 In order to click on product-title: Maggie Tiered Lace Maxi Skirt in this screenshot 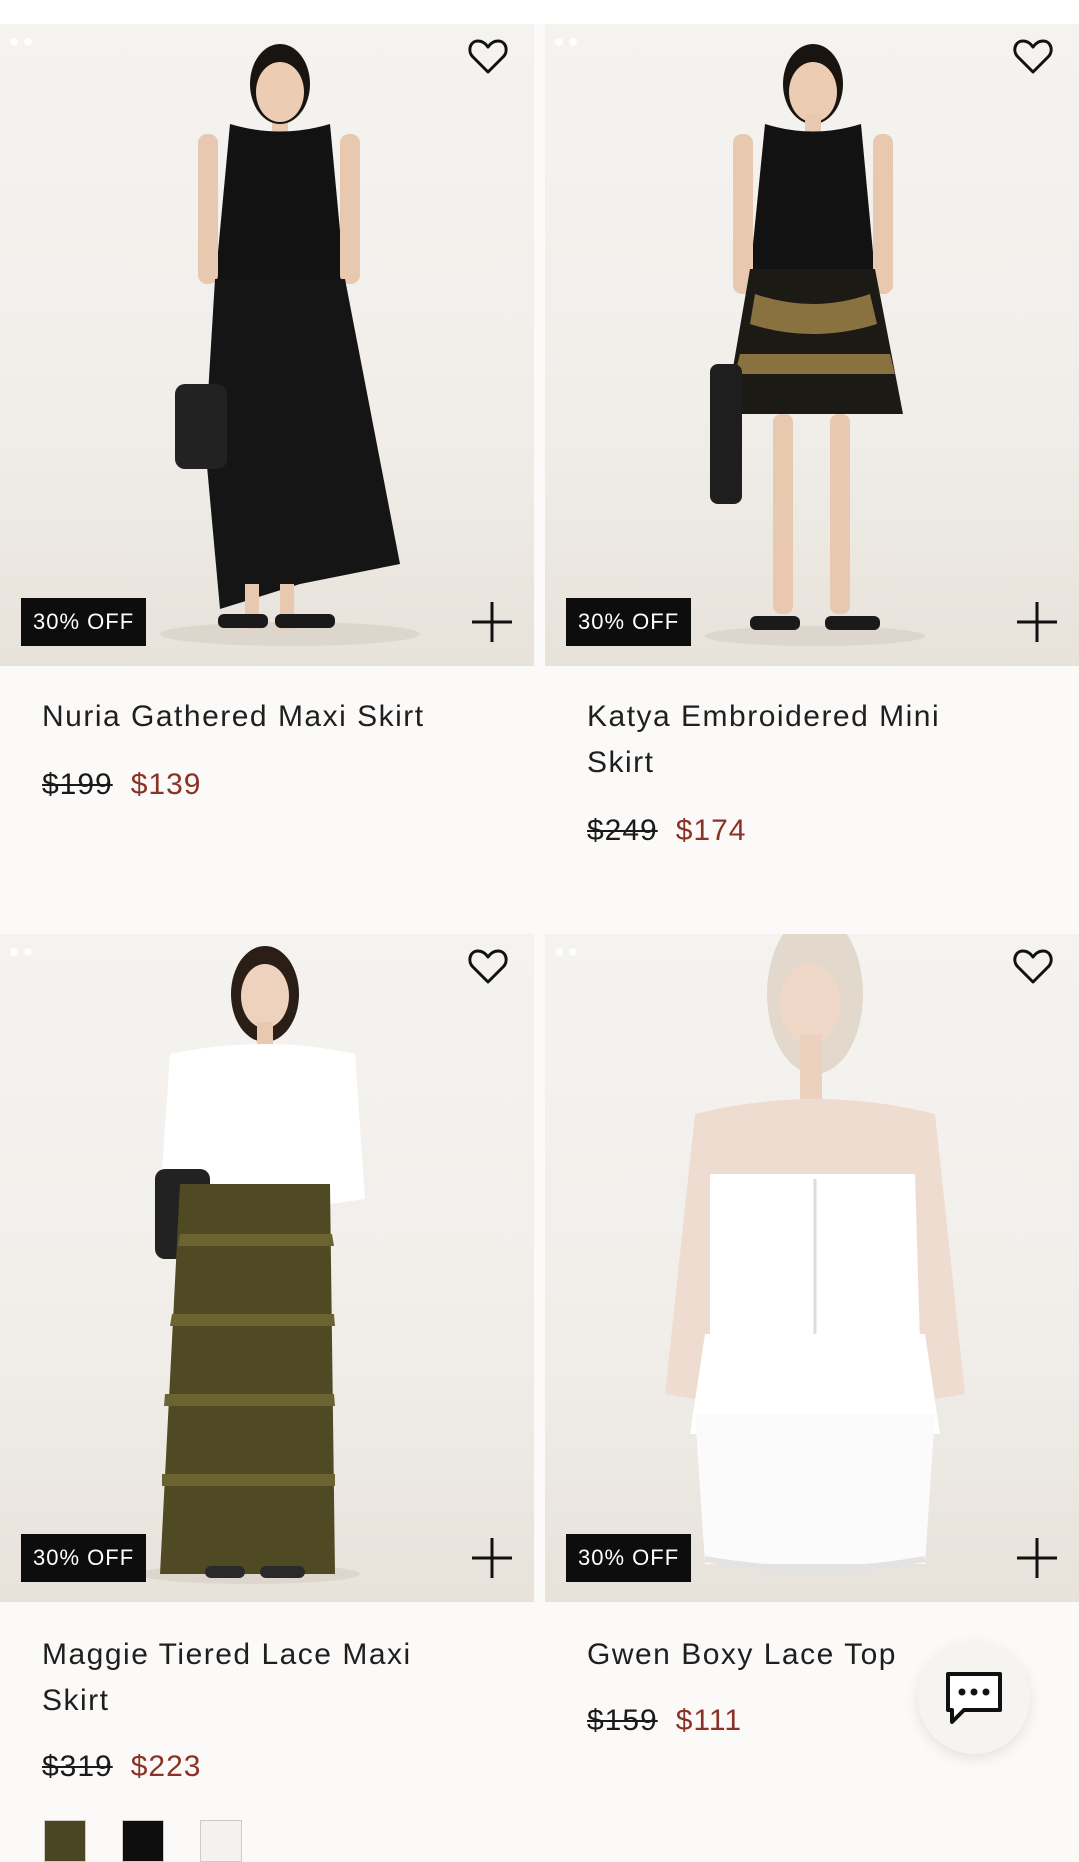, I will do `click(262, 1678)`.